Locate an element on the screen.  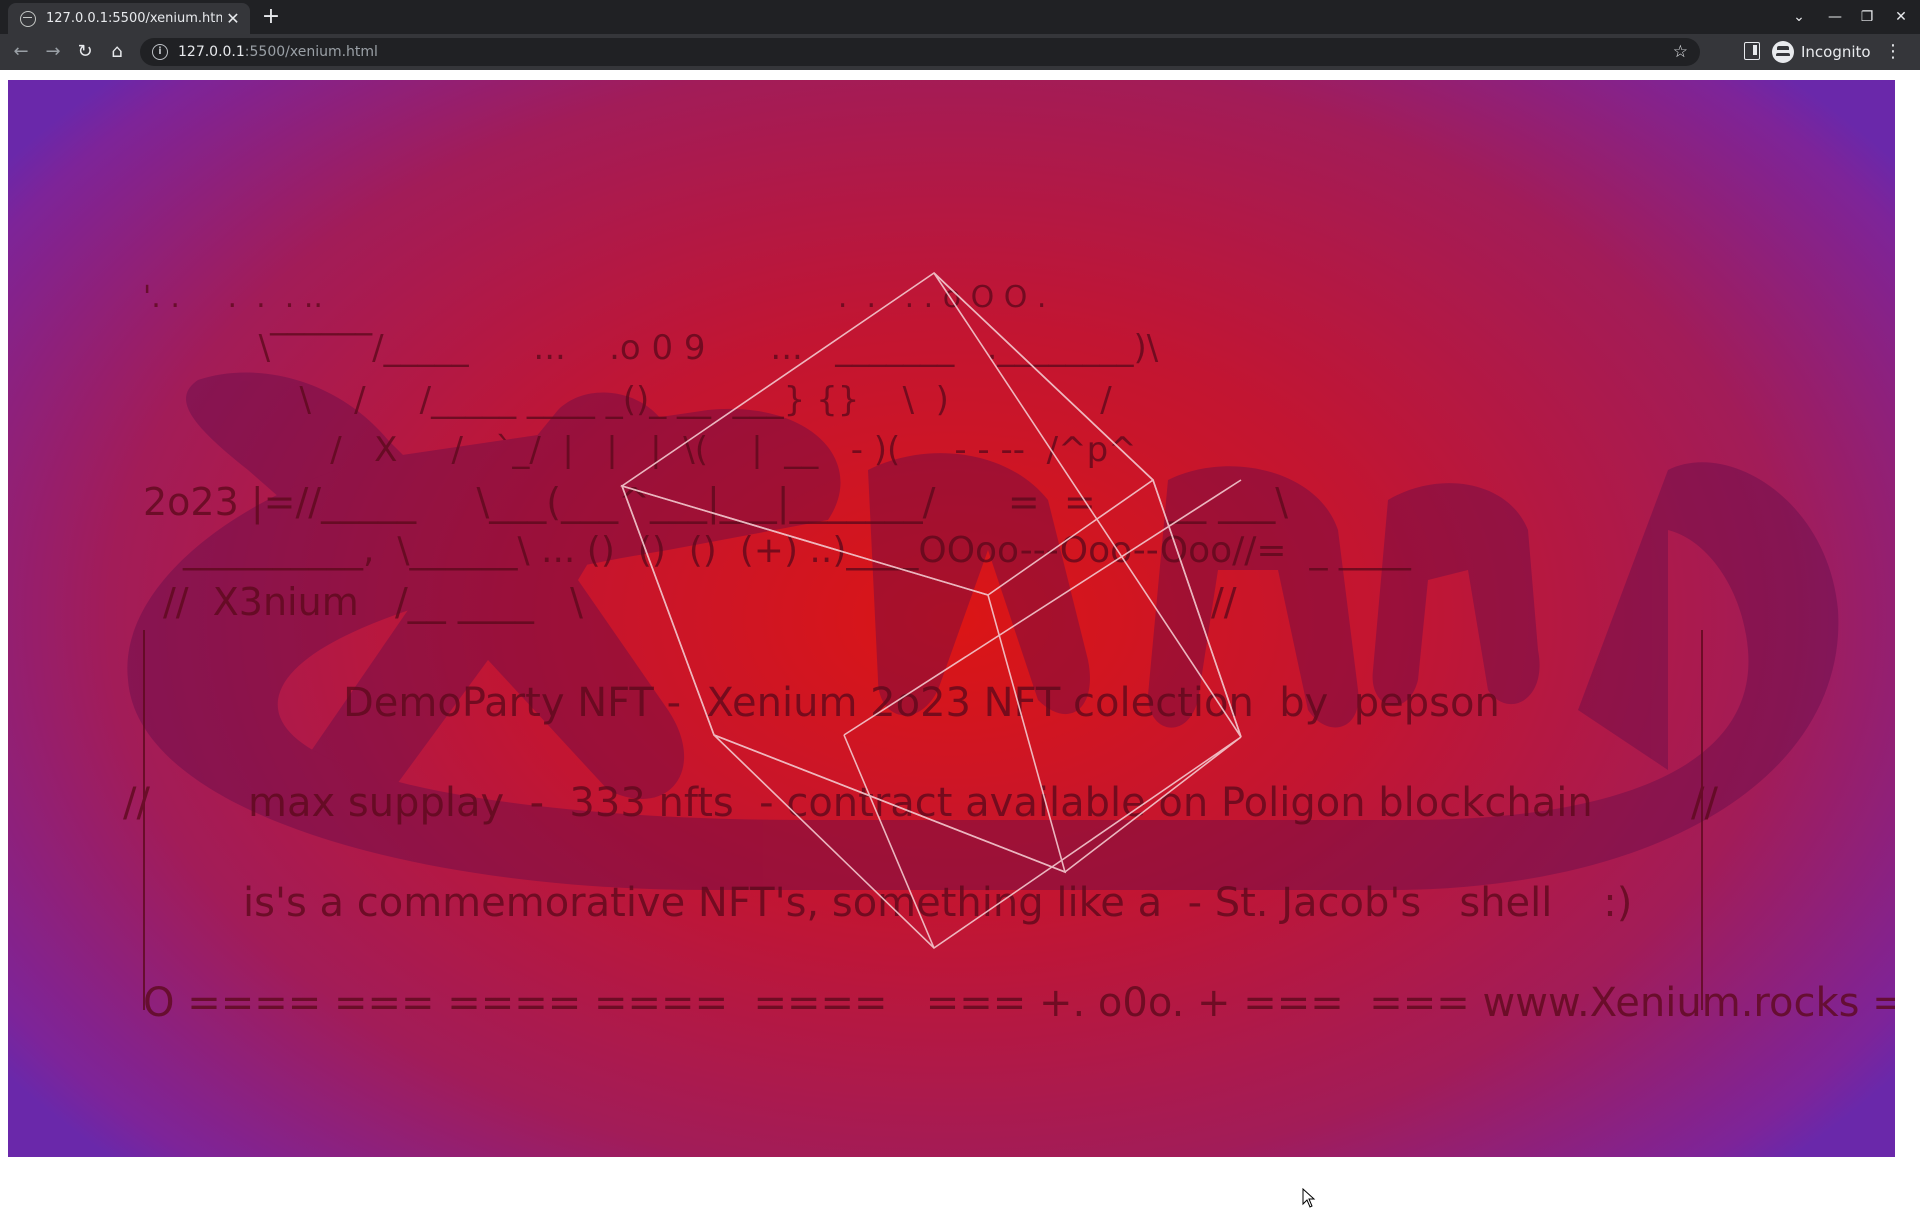
browser-tab: 127.0.0.1:5500/xenium.html ✕ is located at coordinates (129, 18).